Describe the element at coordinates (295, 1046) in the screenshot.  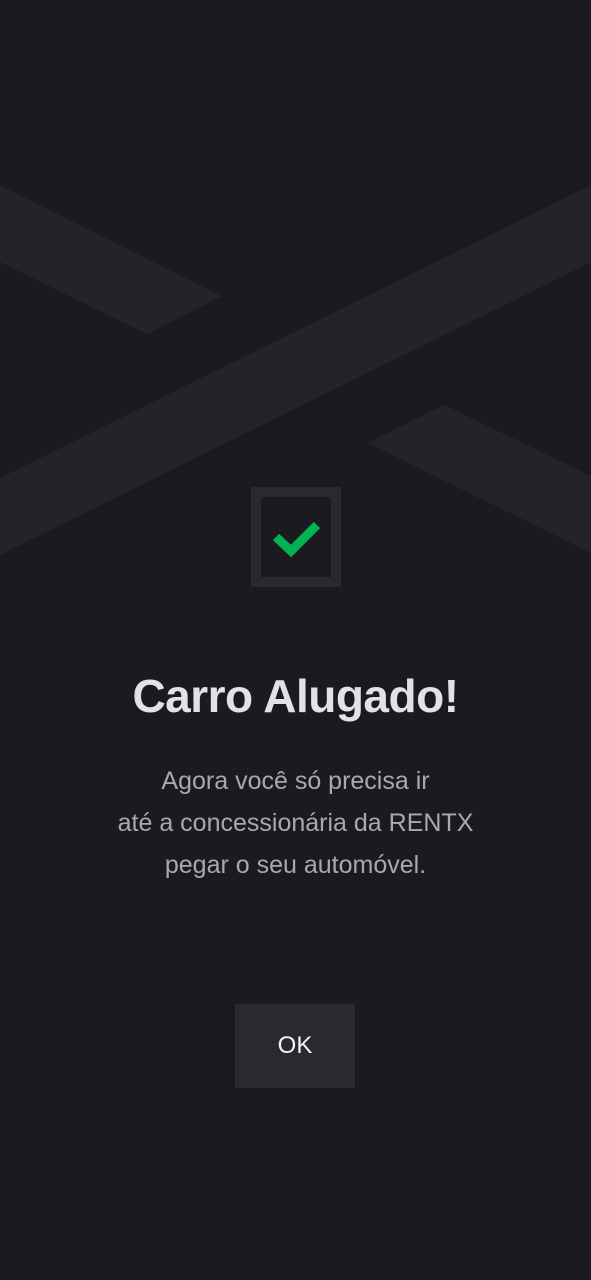
I see `ok-button: OK` at that location.